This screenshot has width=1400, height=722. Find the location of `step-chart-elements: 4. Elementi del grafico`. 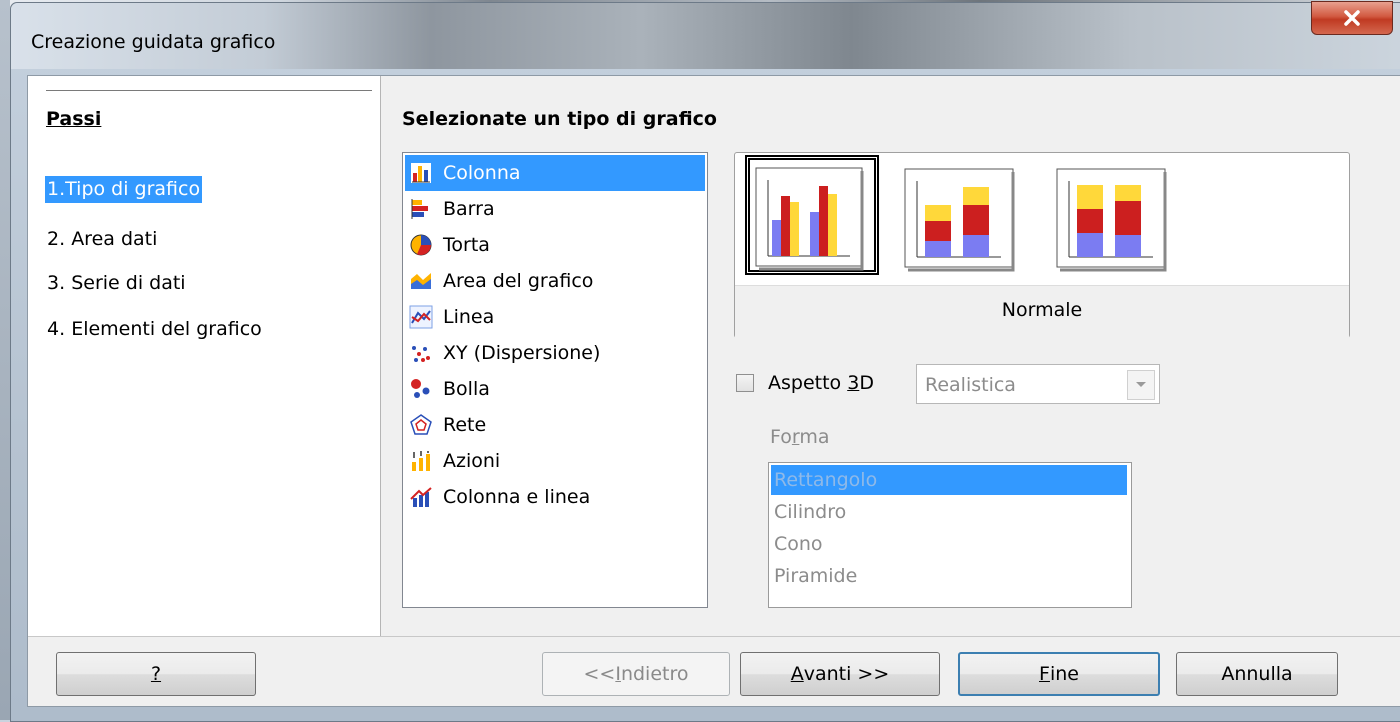

step-chart-elements: 4. Elementi del grafico is located at coordinates (154, 329).